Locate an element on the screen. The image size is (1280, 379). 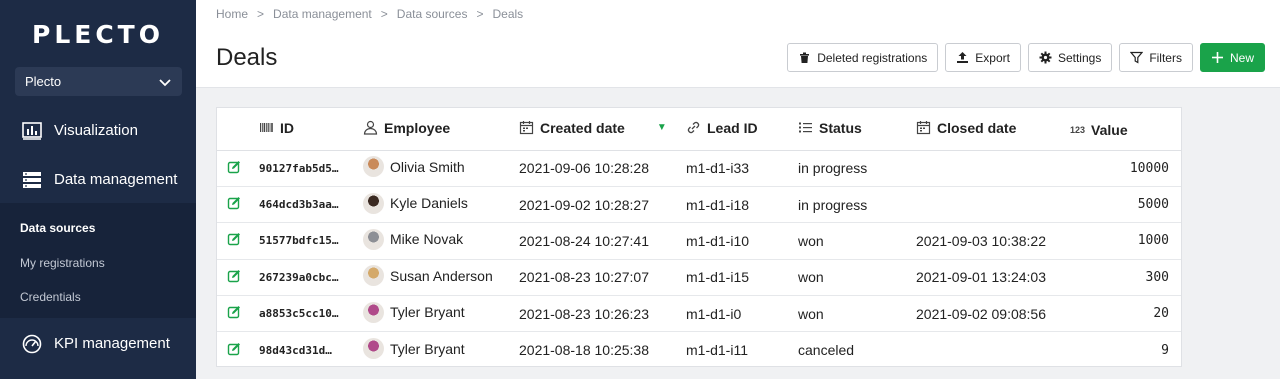
employee-name: Olivia Smith is located at coordinates (427, 166).